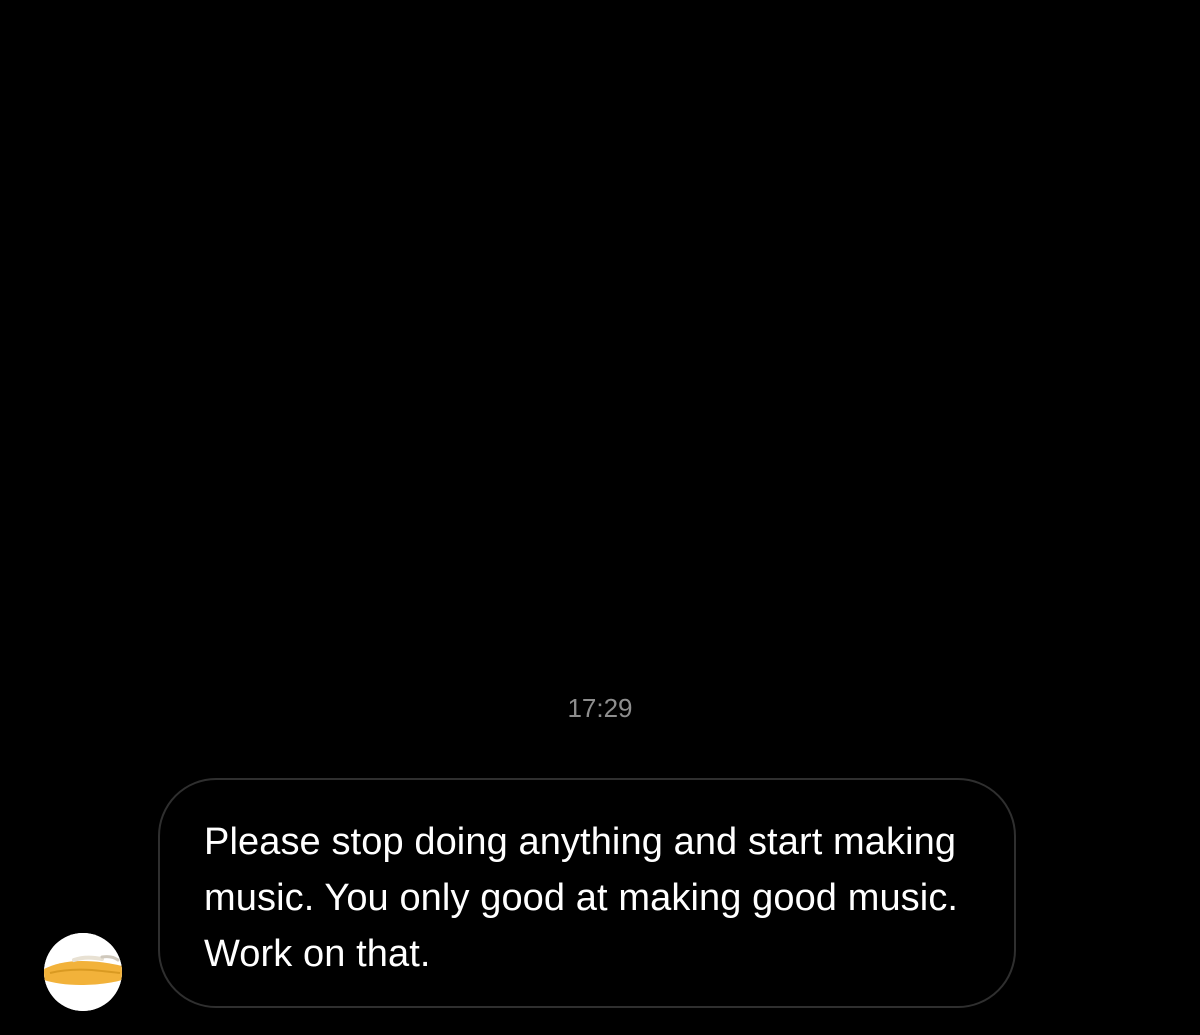  Describe the element at coordinates (600, 708) in the screenshot. I see `message-timestamp: 17:29` at that location.